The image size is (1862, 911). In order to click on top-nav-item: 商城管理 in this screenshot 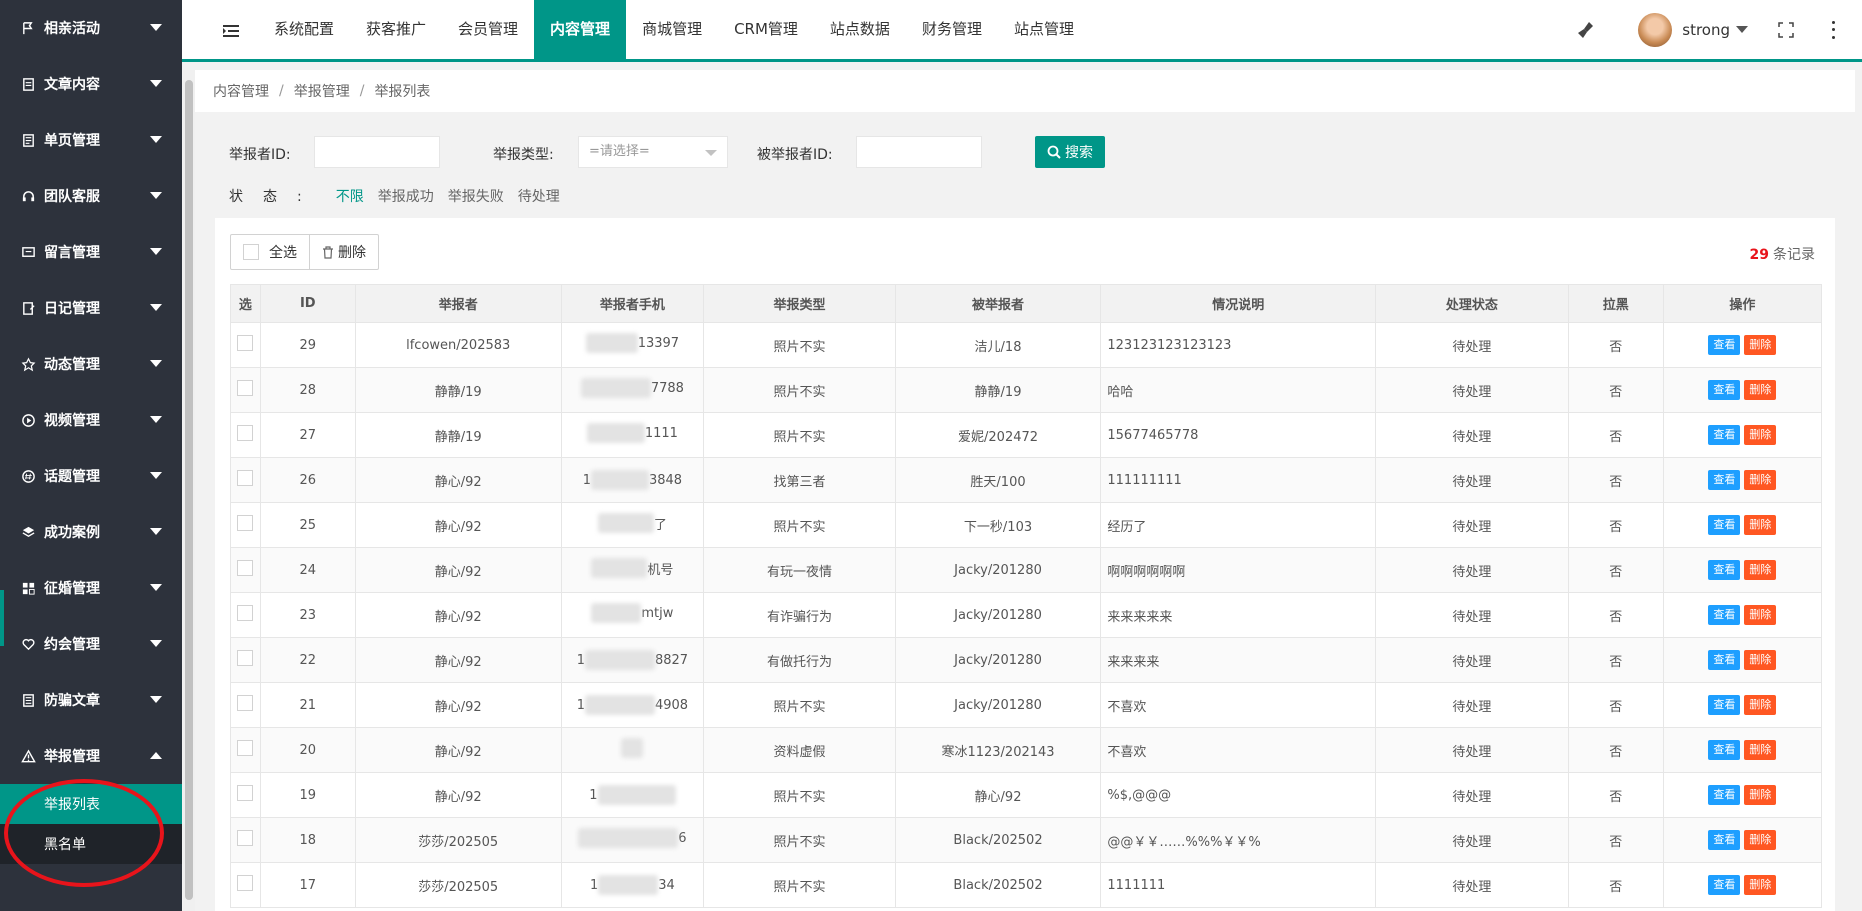, I will do `click(672, 29)`.